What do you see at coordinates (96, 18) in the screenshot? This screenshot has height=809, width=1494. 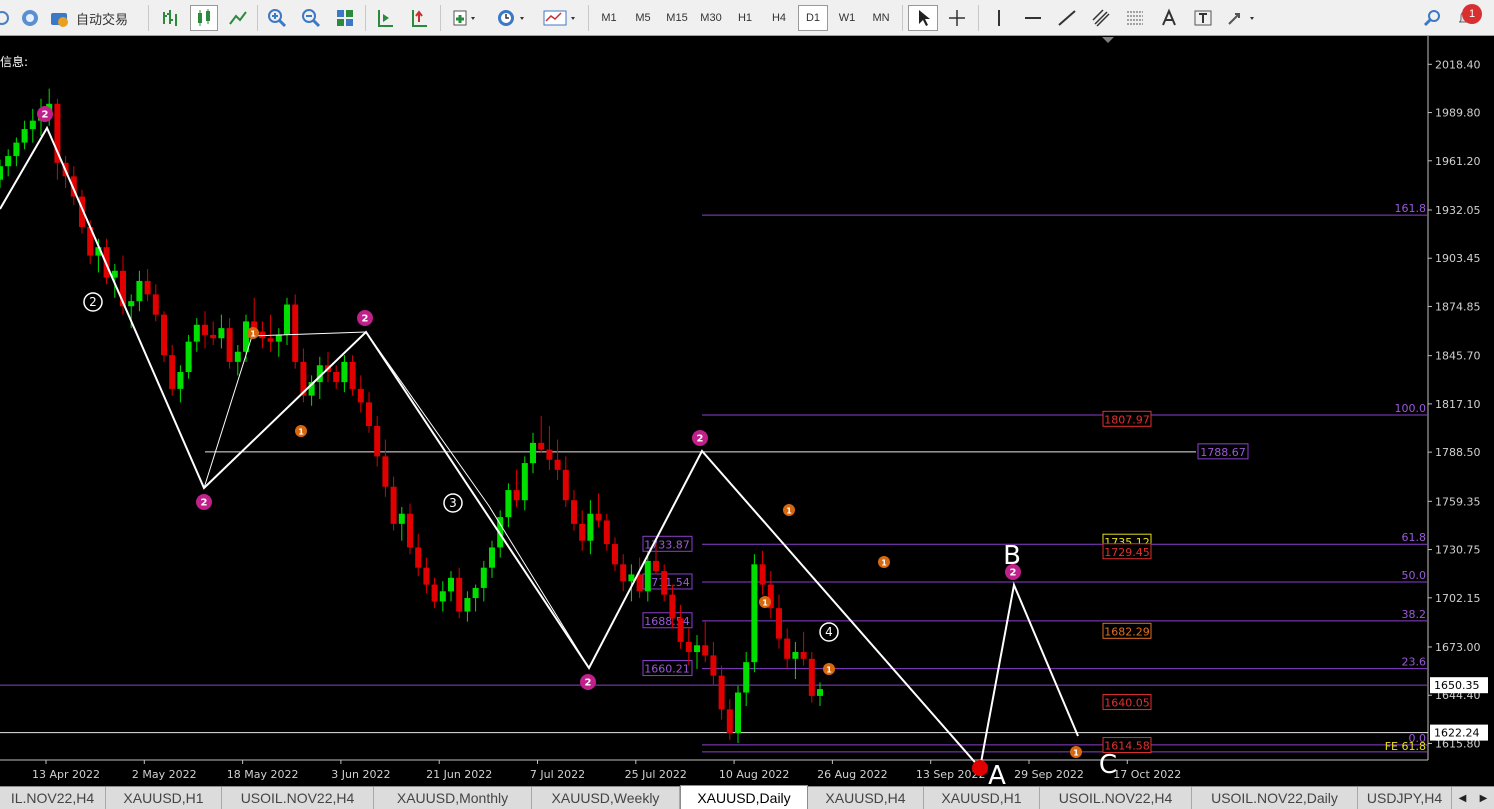 I see `auto-trading-button: 自动交易` at bounding box center [96, 18].